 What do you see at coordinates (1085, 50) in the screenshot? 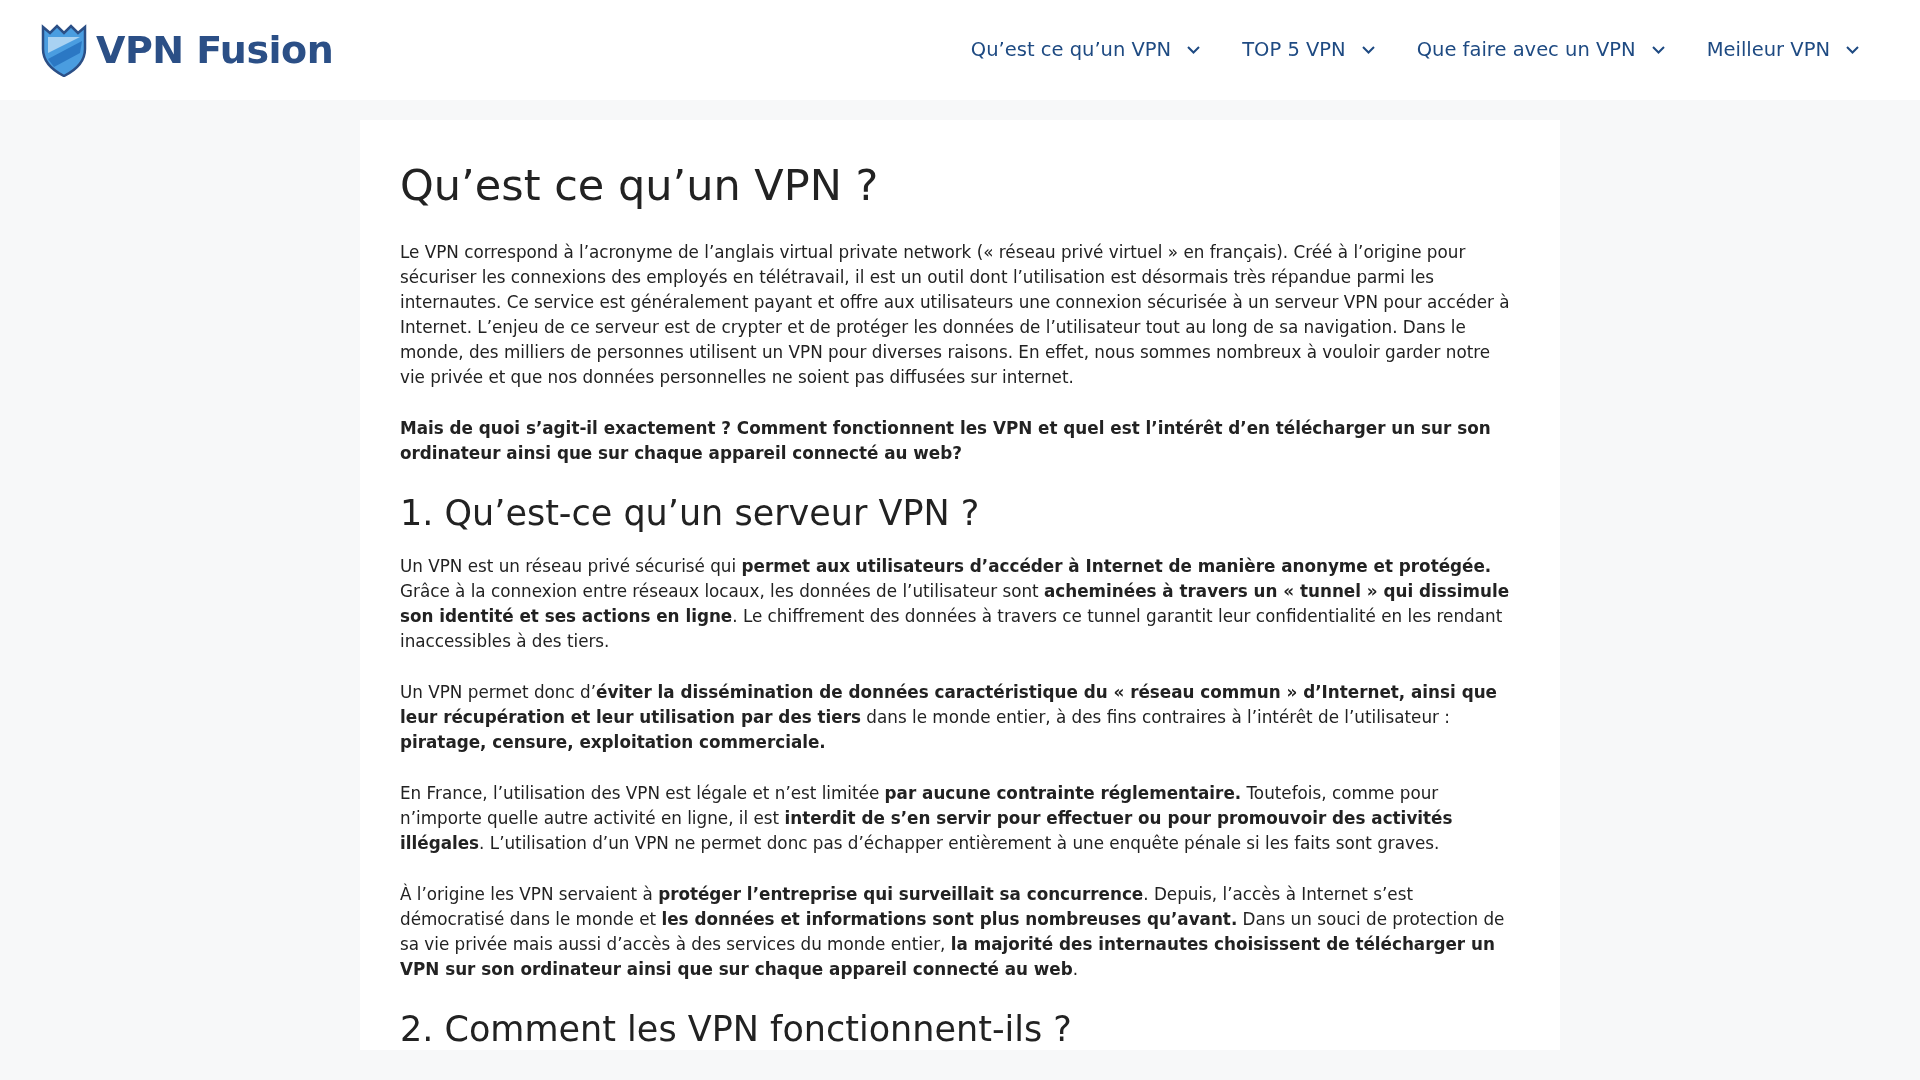
I see `nav-menu-item: Qu’est ce qu’un VPN` at bounding box center [1085, 50].